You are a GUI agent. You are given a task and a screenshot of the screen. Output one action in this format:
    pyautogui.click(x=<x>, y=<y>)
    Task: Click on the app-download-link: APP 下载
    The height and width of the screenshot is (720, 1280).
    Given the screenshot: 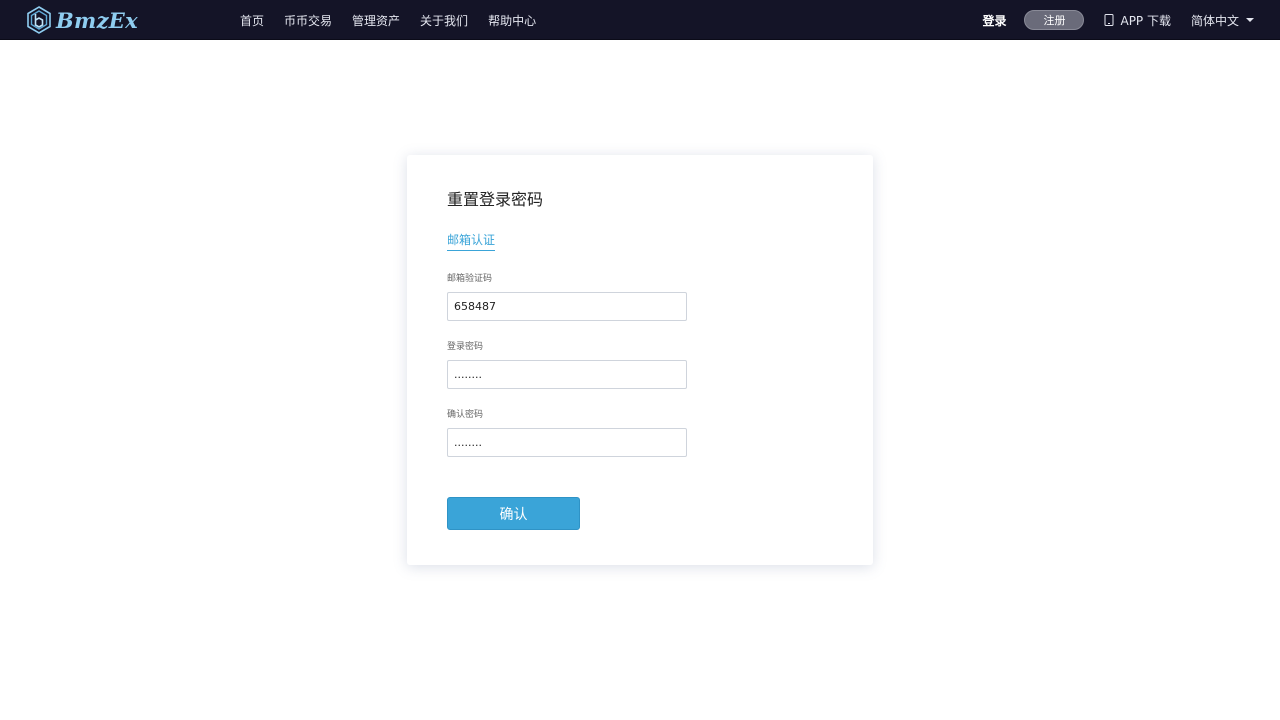 What is the action you would take?
    pyautogui.click(x=1137, y=20)
    